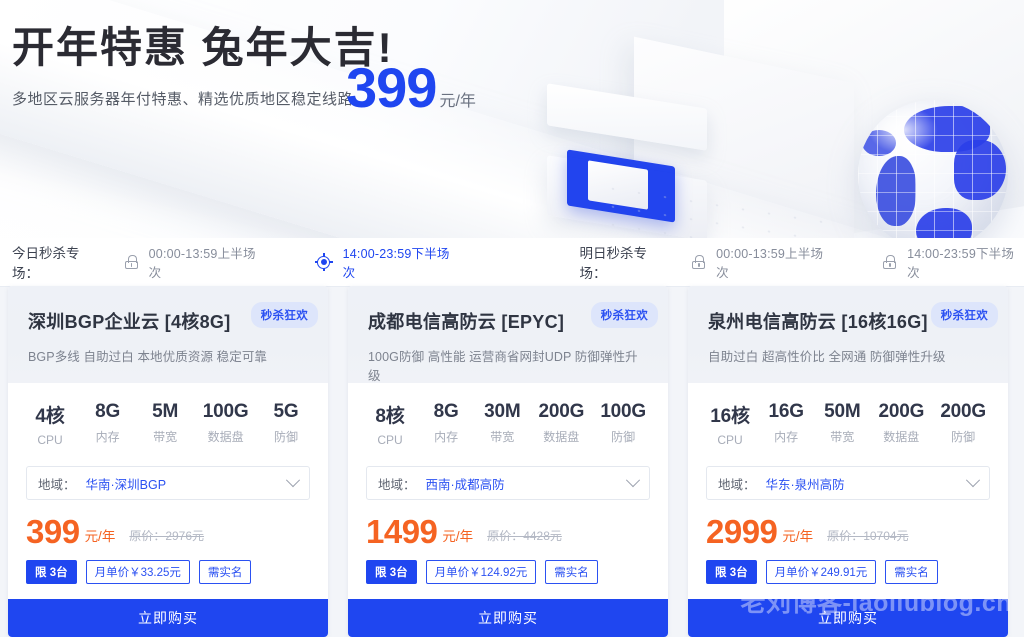  What do you see at coordinates (730, 424) in the screenshot?
I see `spec-cpu: 16核 CPU` at bounding box center [730, 424].